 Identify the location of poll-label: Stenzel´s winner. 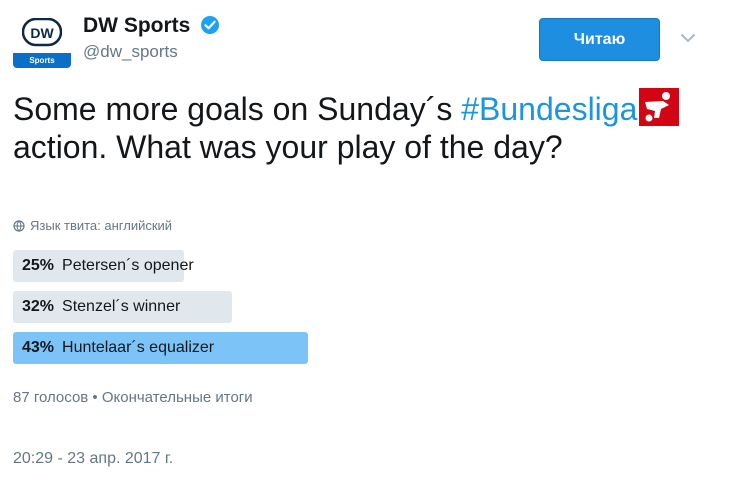
(121, 306).